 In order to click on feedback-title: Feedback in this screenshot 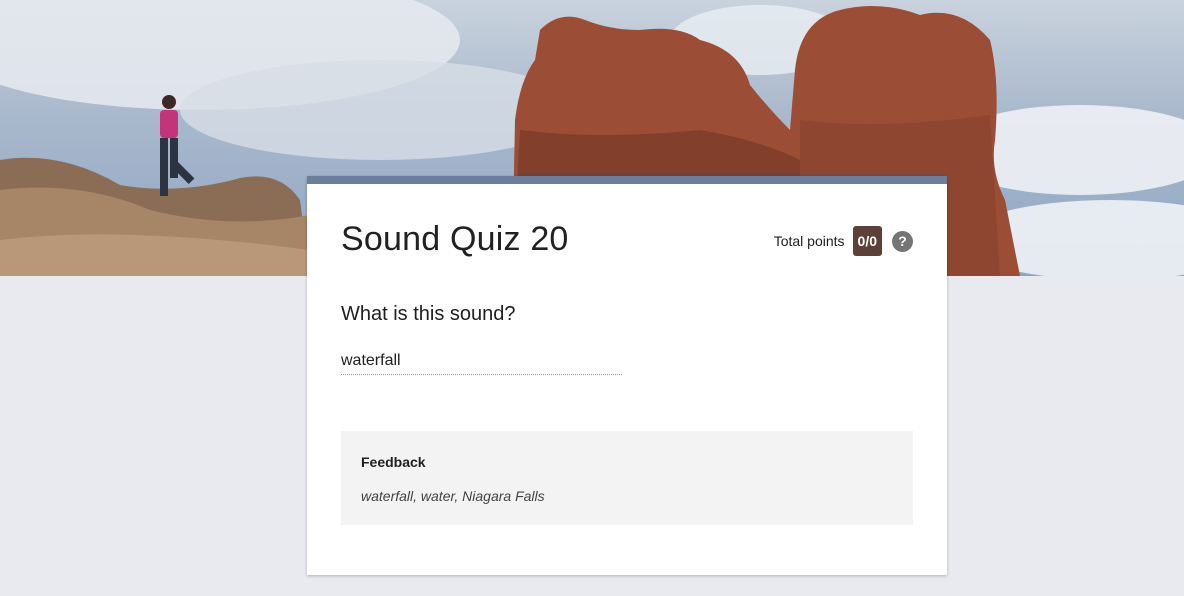, I will do `click(393, 462)`.